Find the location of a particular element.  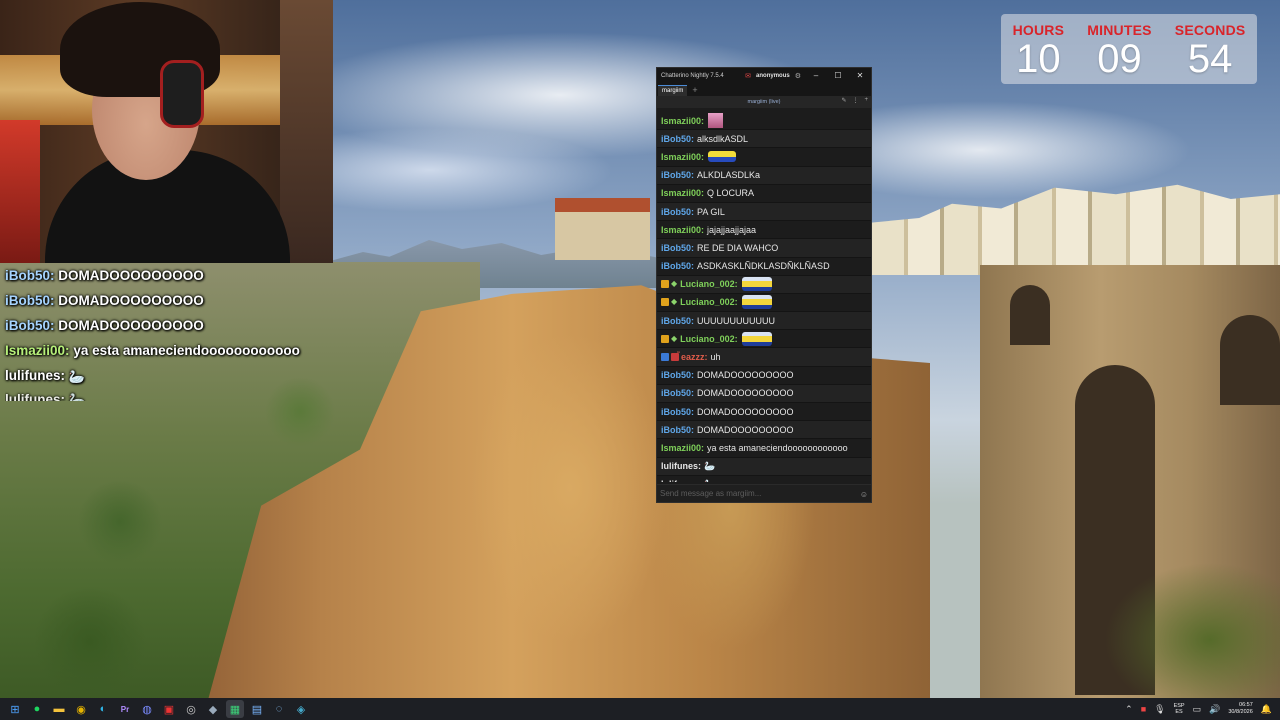

chat-message: iBob50: UUUUUUUUUUUU is located at coordinates (764, 321).